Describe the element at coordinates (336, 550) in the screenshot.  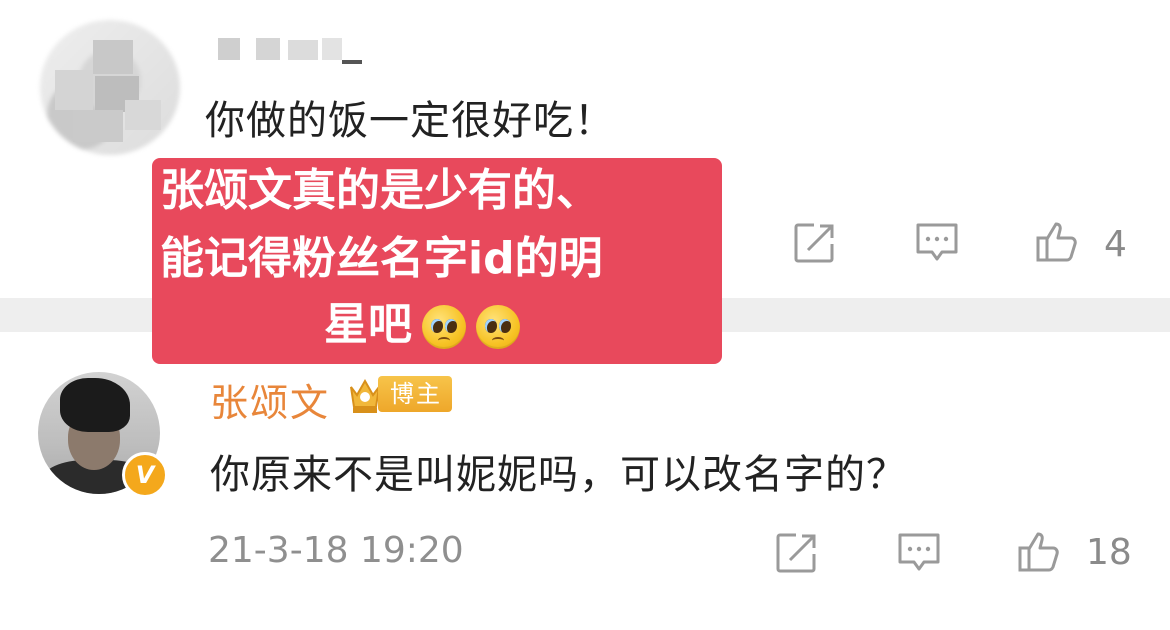
I see `reply-timestamp: 21-3-18 19:20` at that location.